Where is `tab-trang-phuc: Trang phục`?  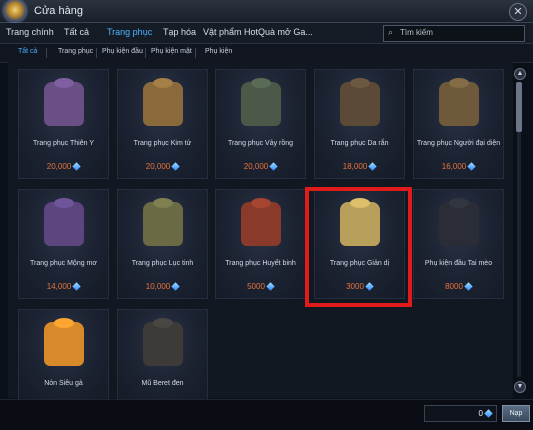
tab-trang-phuc: Trang phục is located at coordinates (129, 32).